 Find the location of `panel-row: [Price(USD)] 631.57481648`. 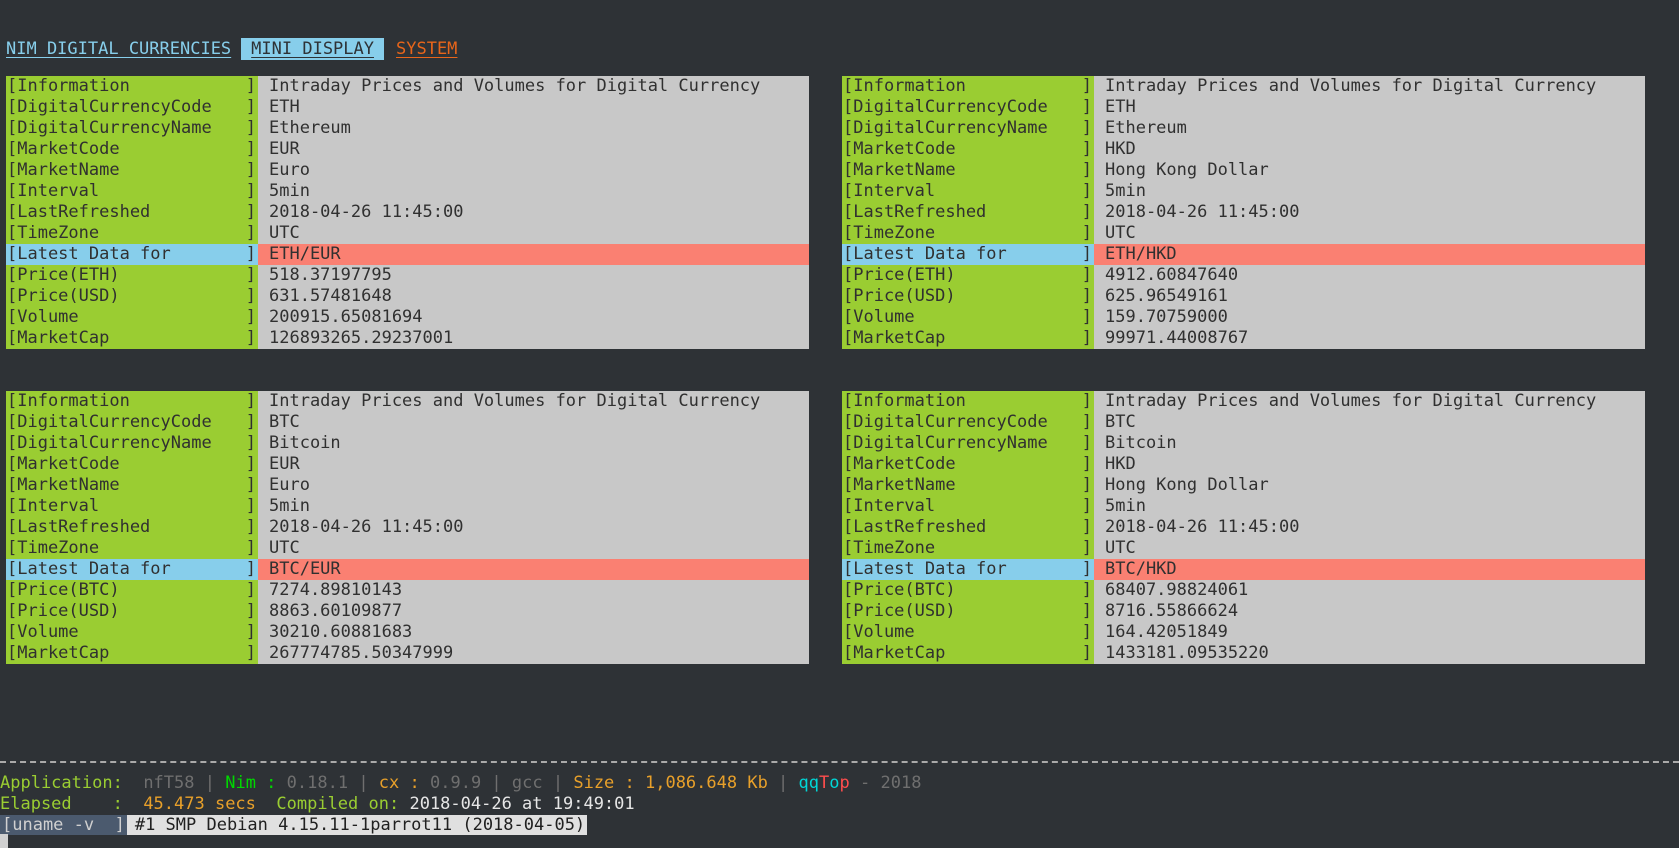

panel-row: [Price(USD)] 631.57481648 is located at coordinates (407, 296).